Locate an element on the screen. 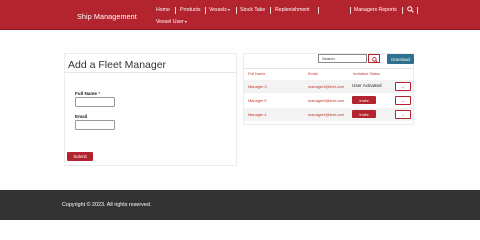 The image size is (480, 240). nav-vessel-user: Vessel User▾ is located at coordinates (171, 22).